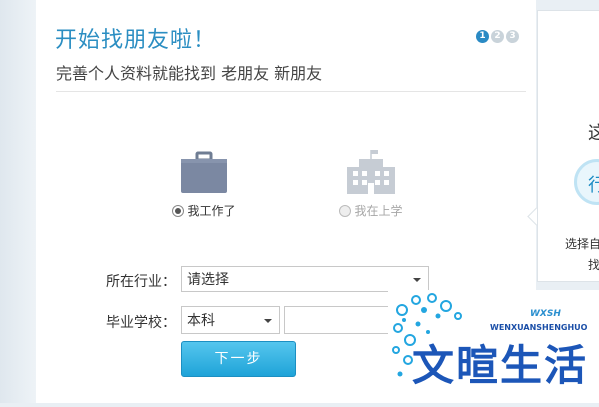  I want to click on watermark-pinyin: WENXUANSHENGHUO, so click(539, 327).